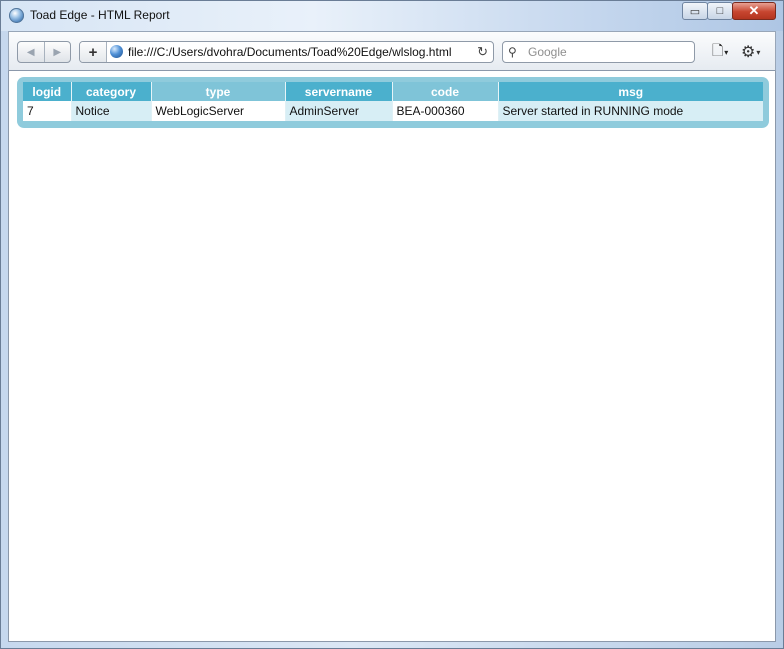 The height and width of the screenshot is (649, 784). I want to click on table-header-row: logid category type servername code msg, so click(393, 91).